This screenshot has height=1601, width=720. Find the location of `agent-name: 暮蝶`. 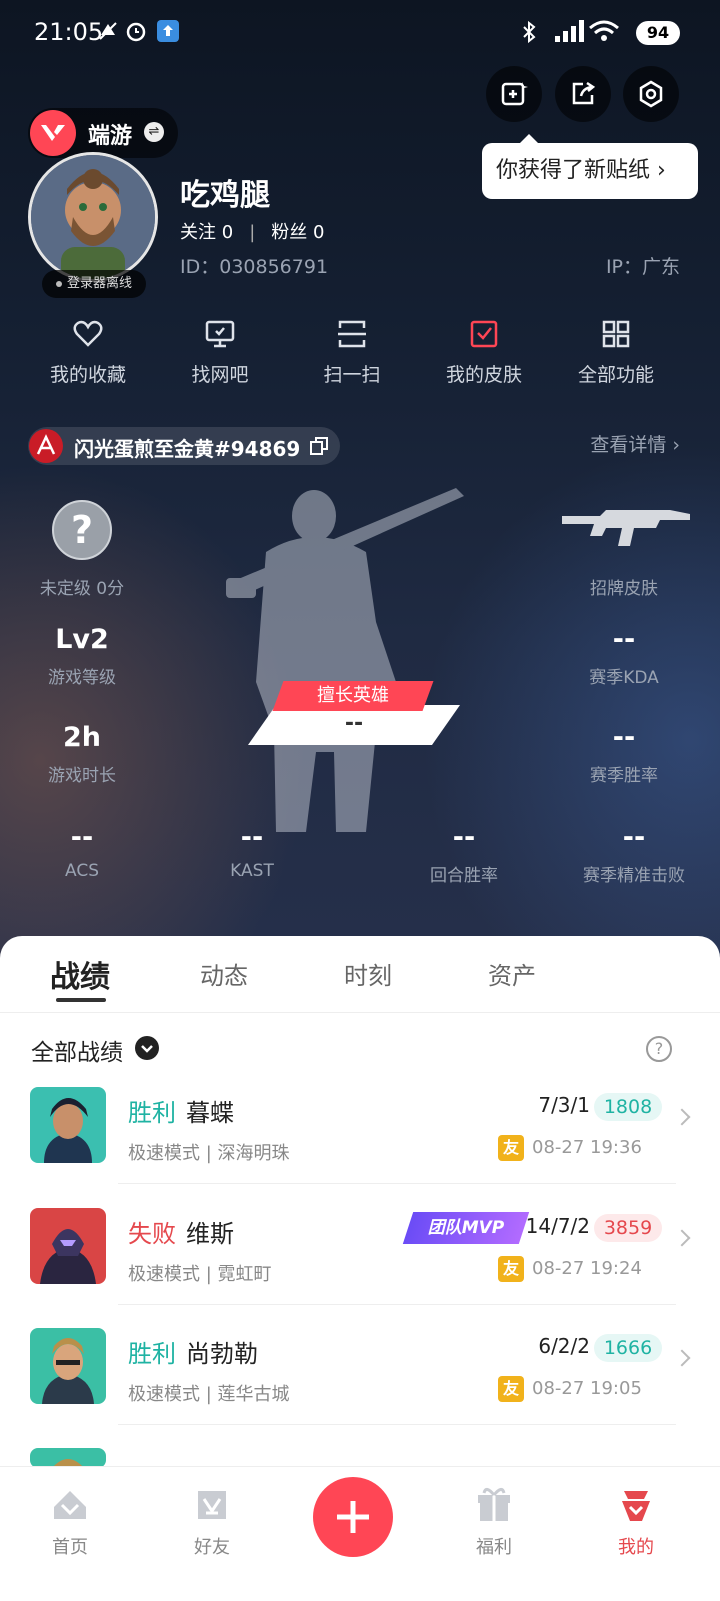

agent-name: 暮蝶 is located at coordinates (210, 1113).